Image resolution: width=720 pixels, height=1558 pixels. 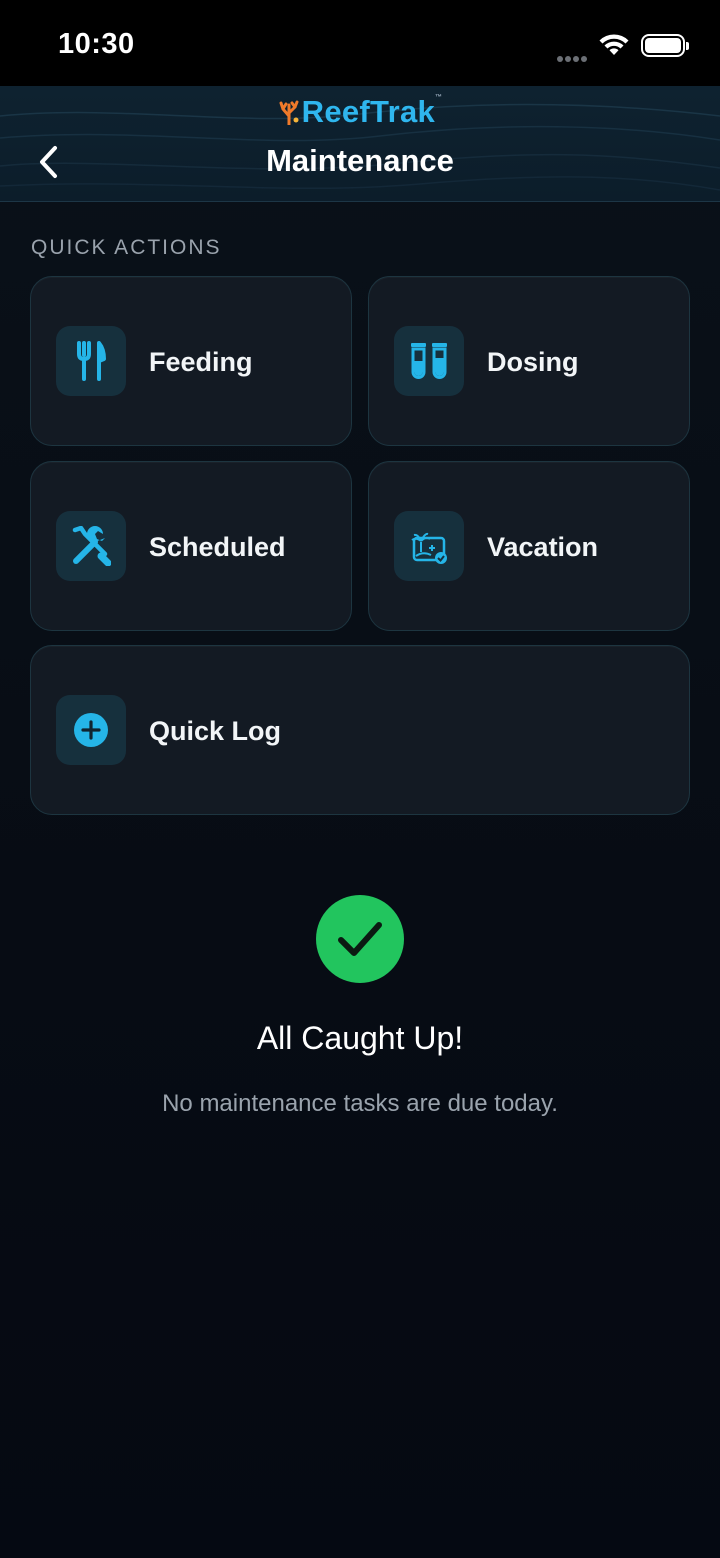 What do you see at coordinates (533, 361) in the screenshot?
I see `dosing-label: Dosing` at bounding box center [533, 361].